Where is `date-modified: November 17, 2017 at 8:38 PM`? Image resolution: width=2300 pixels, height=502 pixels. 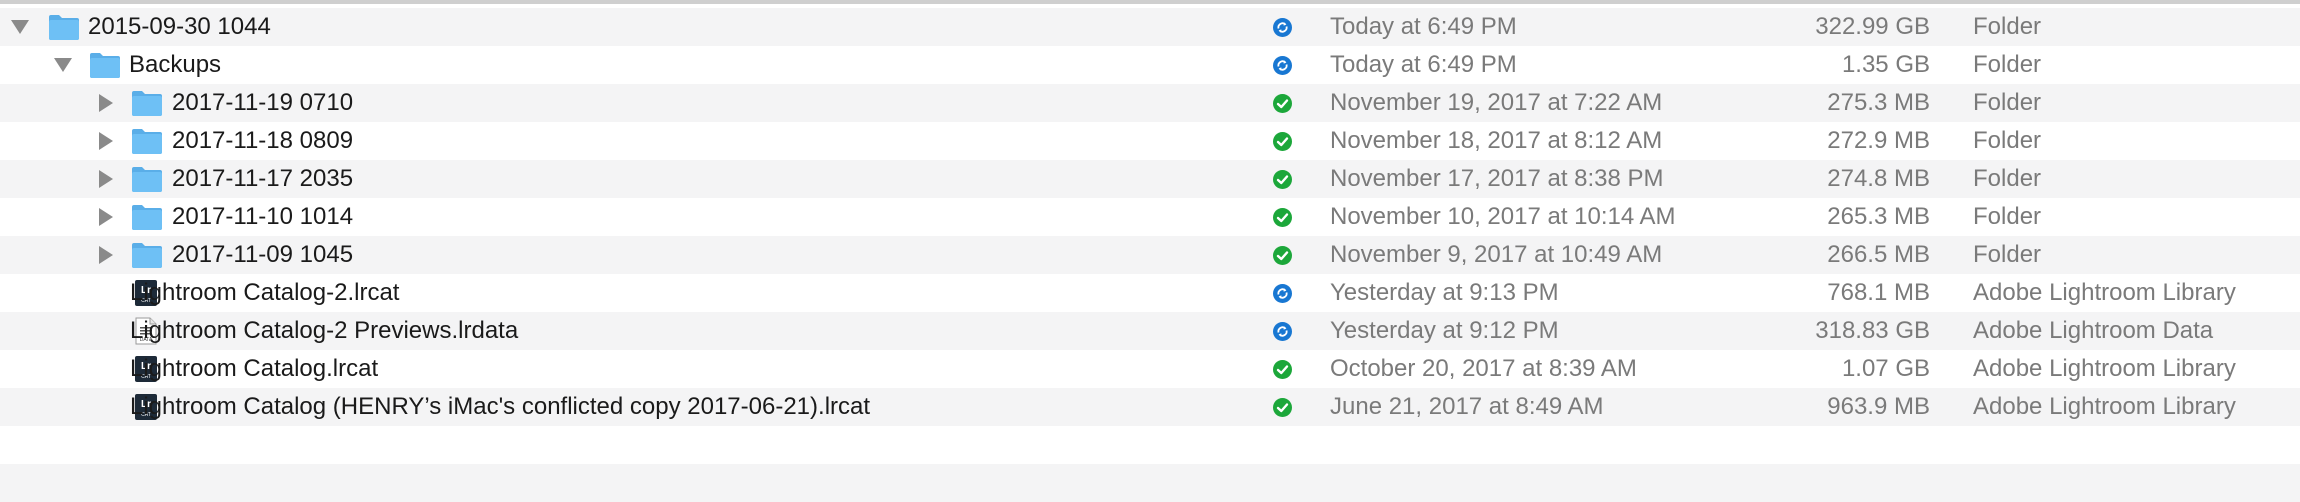 date-modified: November 17, 2017 at 8:38 PM is located at coordinates (1497, 178).